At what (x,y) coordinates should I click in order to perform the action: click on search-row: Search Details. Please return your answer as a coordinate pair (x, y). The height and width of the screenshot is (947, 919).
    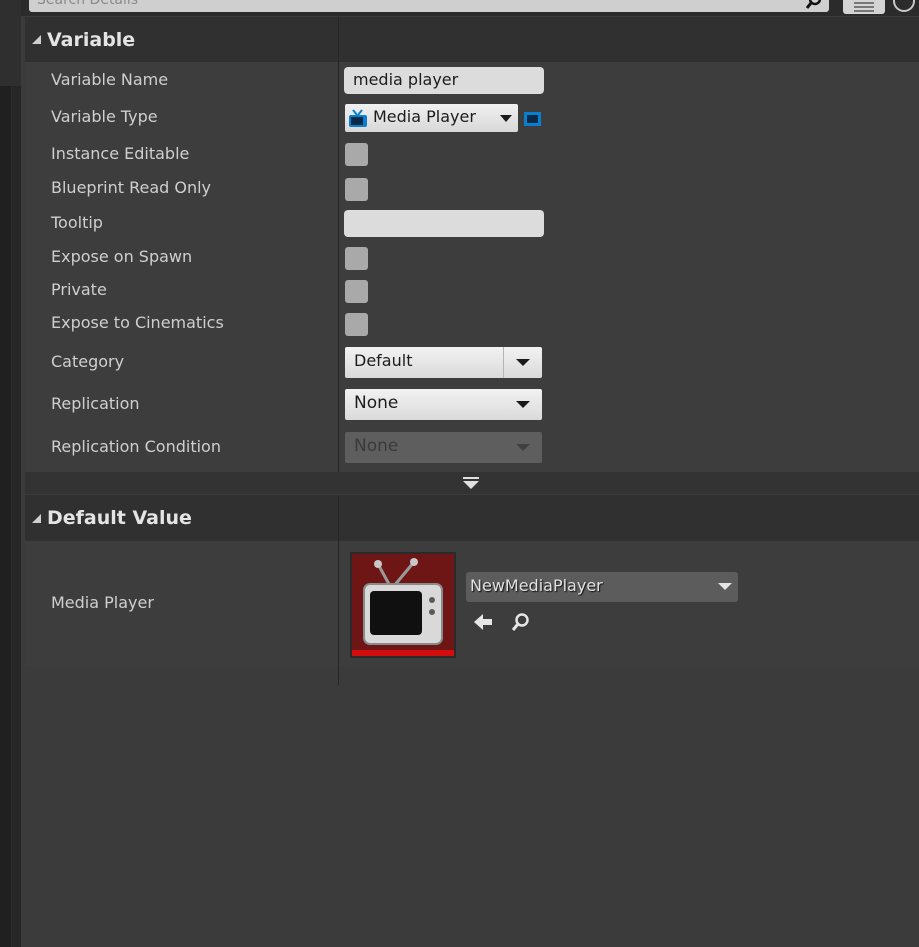
    Looking at the image, I should click on (470, 8).